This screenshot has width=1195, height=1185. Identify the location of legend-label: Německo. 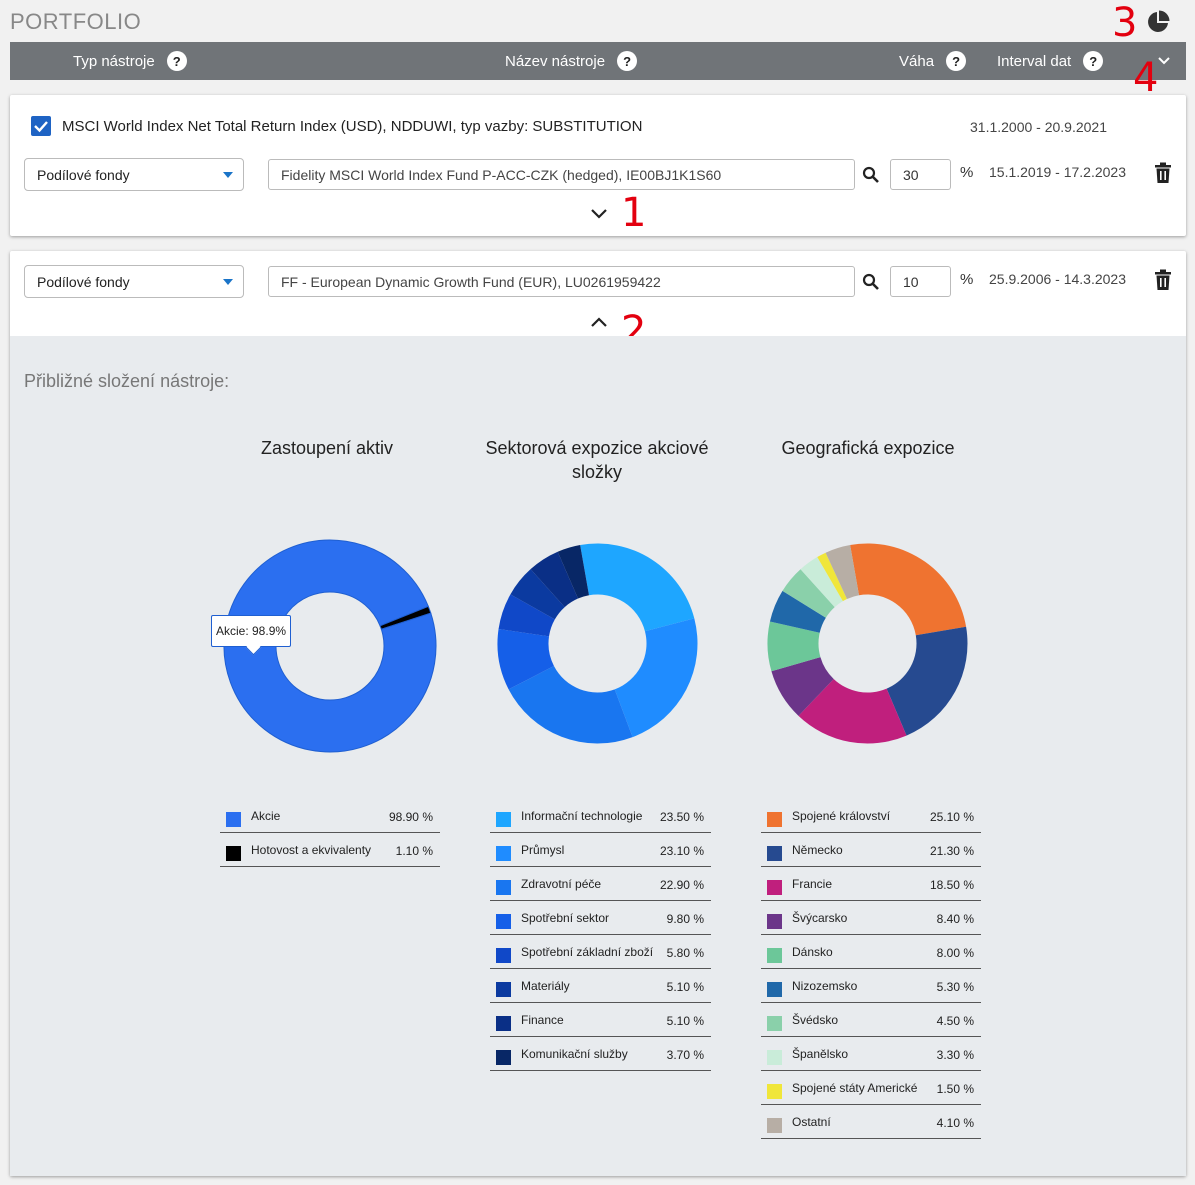
(817, 850).